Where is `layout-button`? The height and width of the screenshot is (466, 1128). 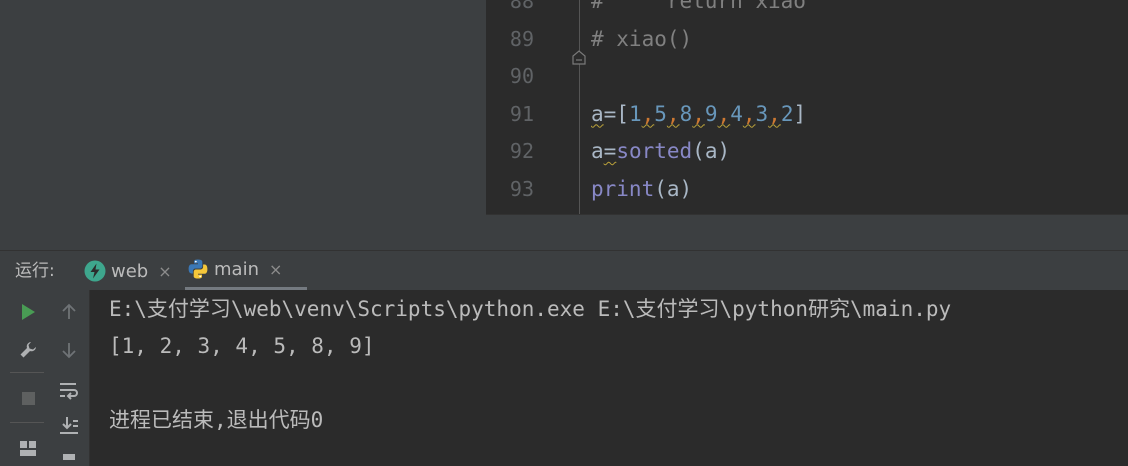 layout-button is located at coordinates (28, 448).